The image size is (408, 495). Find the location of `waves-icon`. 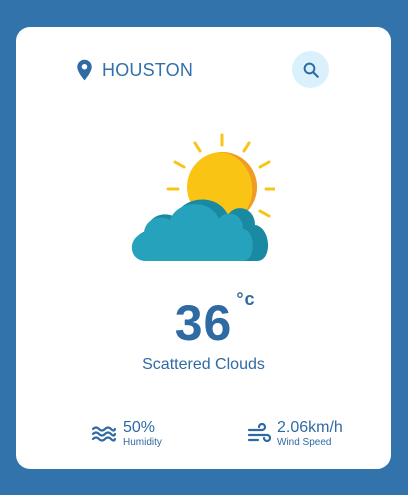

waves-icon is located at coordinates (104, 434).